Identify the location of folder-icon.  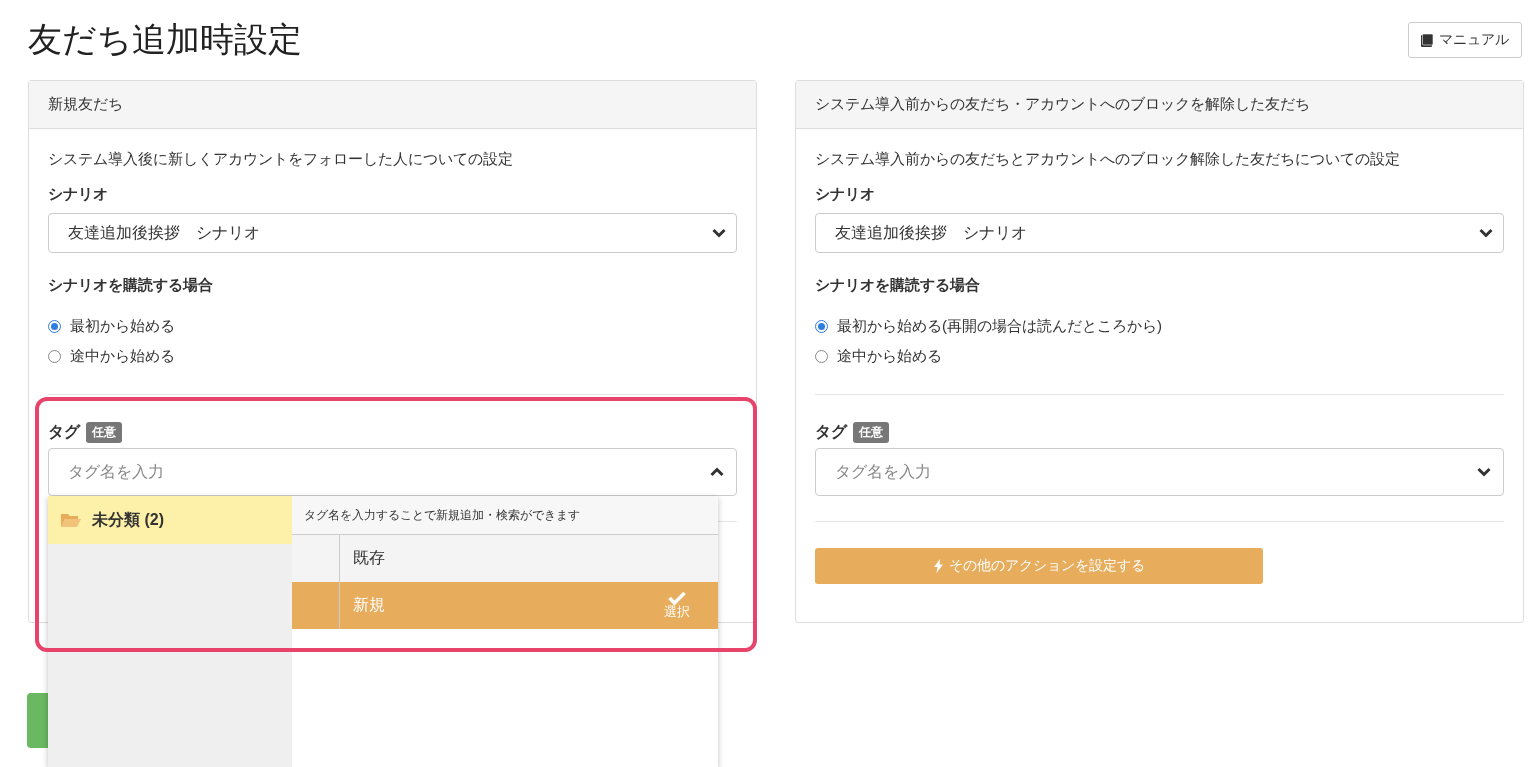
(71, 520).